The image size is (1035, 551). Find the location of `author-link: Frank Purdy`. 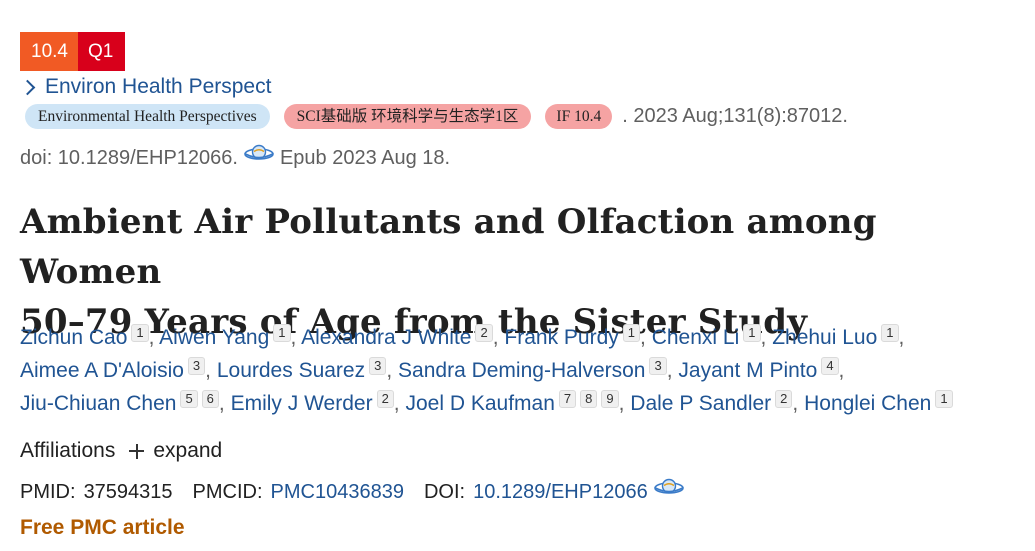

author-link: Frank Purdy is located at coordinates (561, 337).